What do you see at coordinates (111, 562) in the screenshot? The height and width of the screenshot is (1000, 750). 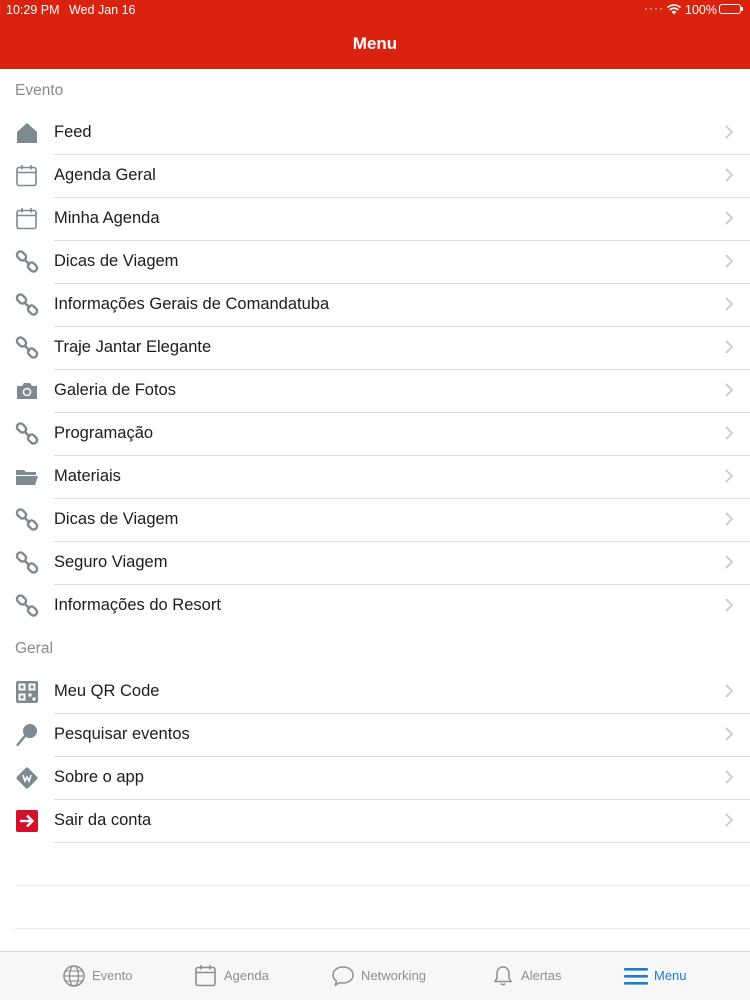 I see `menu-item-label: Seguro Viagem` at bounding box center [111, 562].